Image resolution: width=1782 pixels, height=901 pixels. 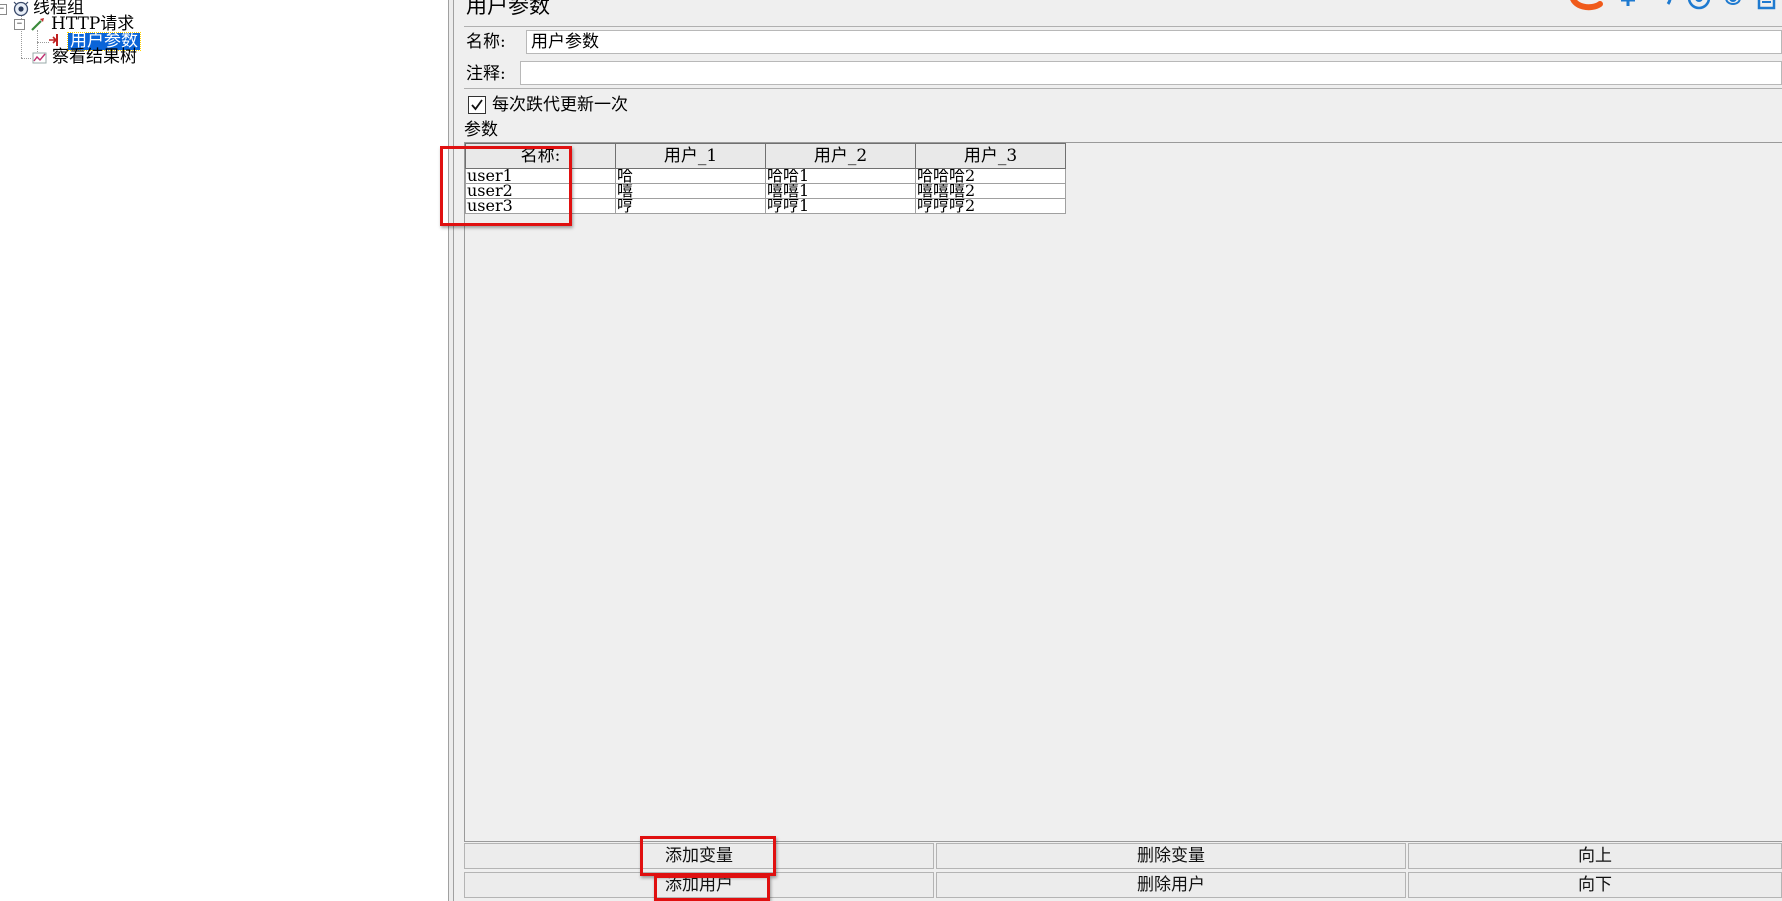 I want to click on table-row: user2 嘻 嘻嘻1 嘻嘻嘻2, so click(x=765, y=191).